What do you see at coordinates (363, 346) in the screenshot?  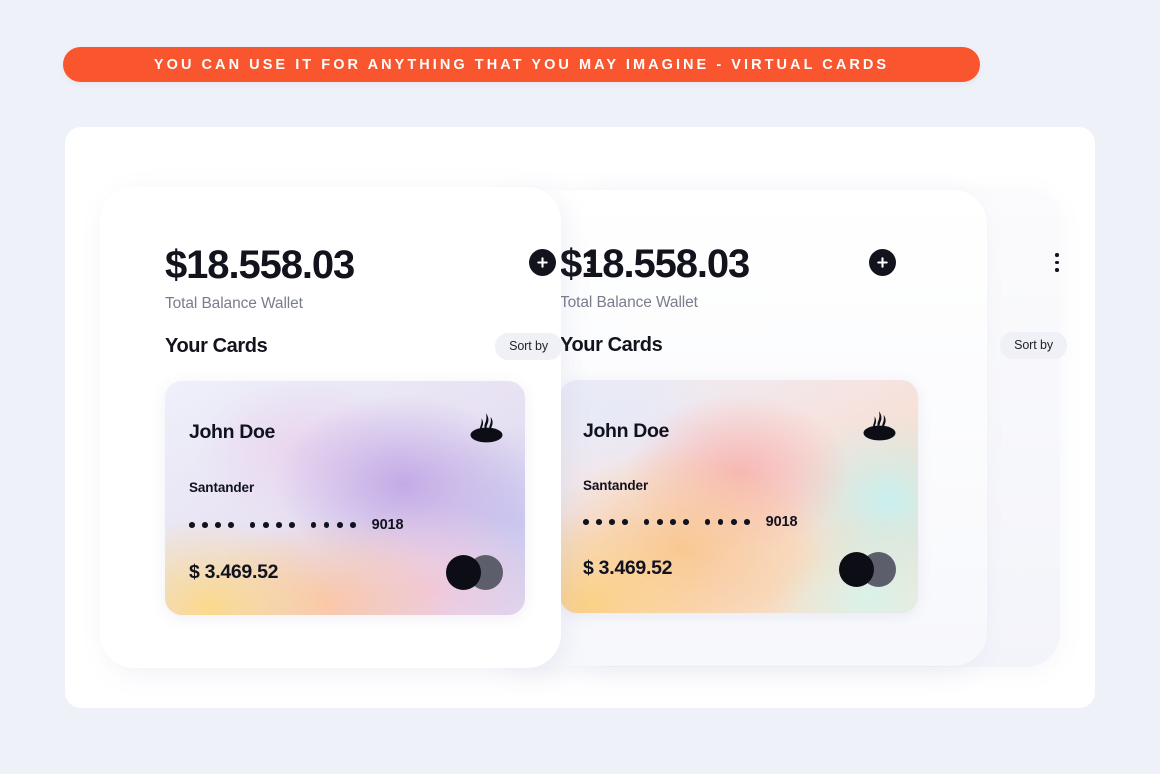 I see `cards-section-header-primary: Your Cards Sort by` at bounding box center [363, 346].